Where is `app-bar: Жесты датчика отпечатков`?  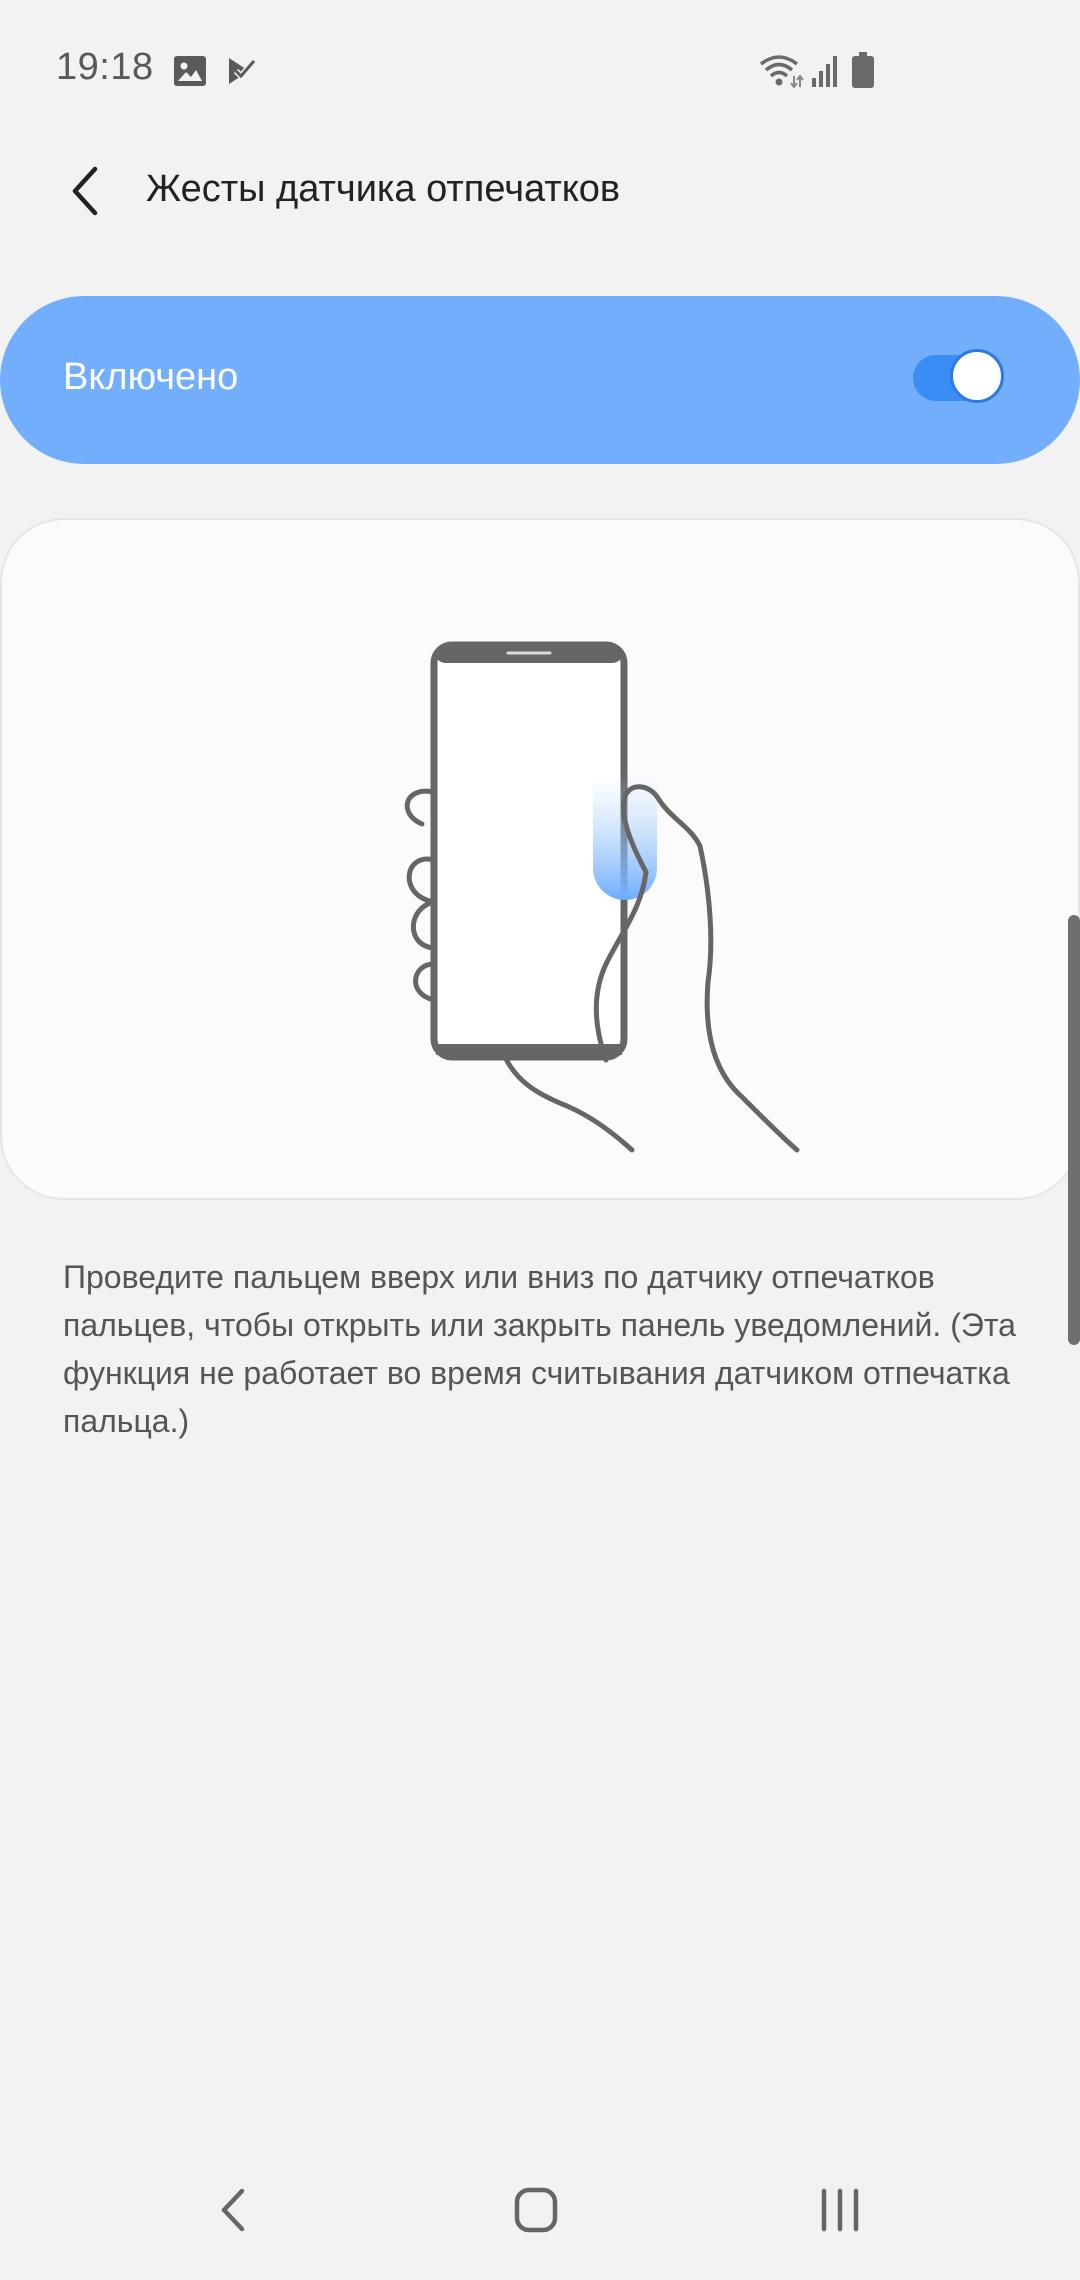 app-bar: Жесты датчика отпечатков is located at coordinates (540, 193).